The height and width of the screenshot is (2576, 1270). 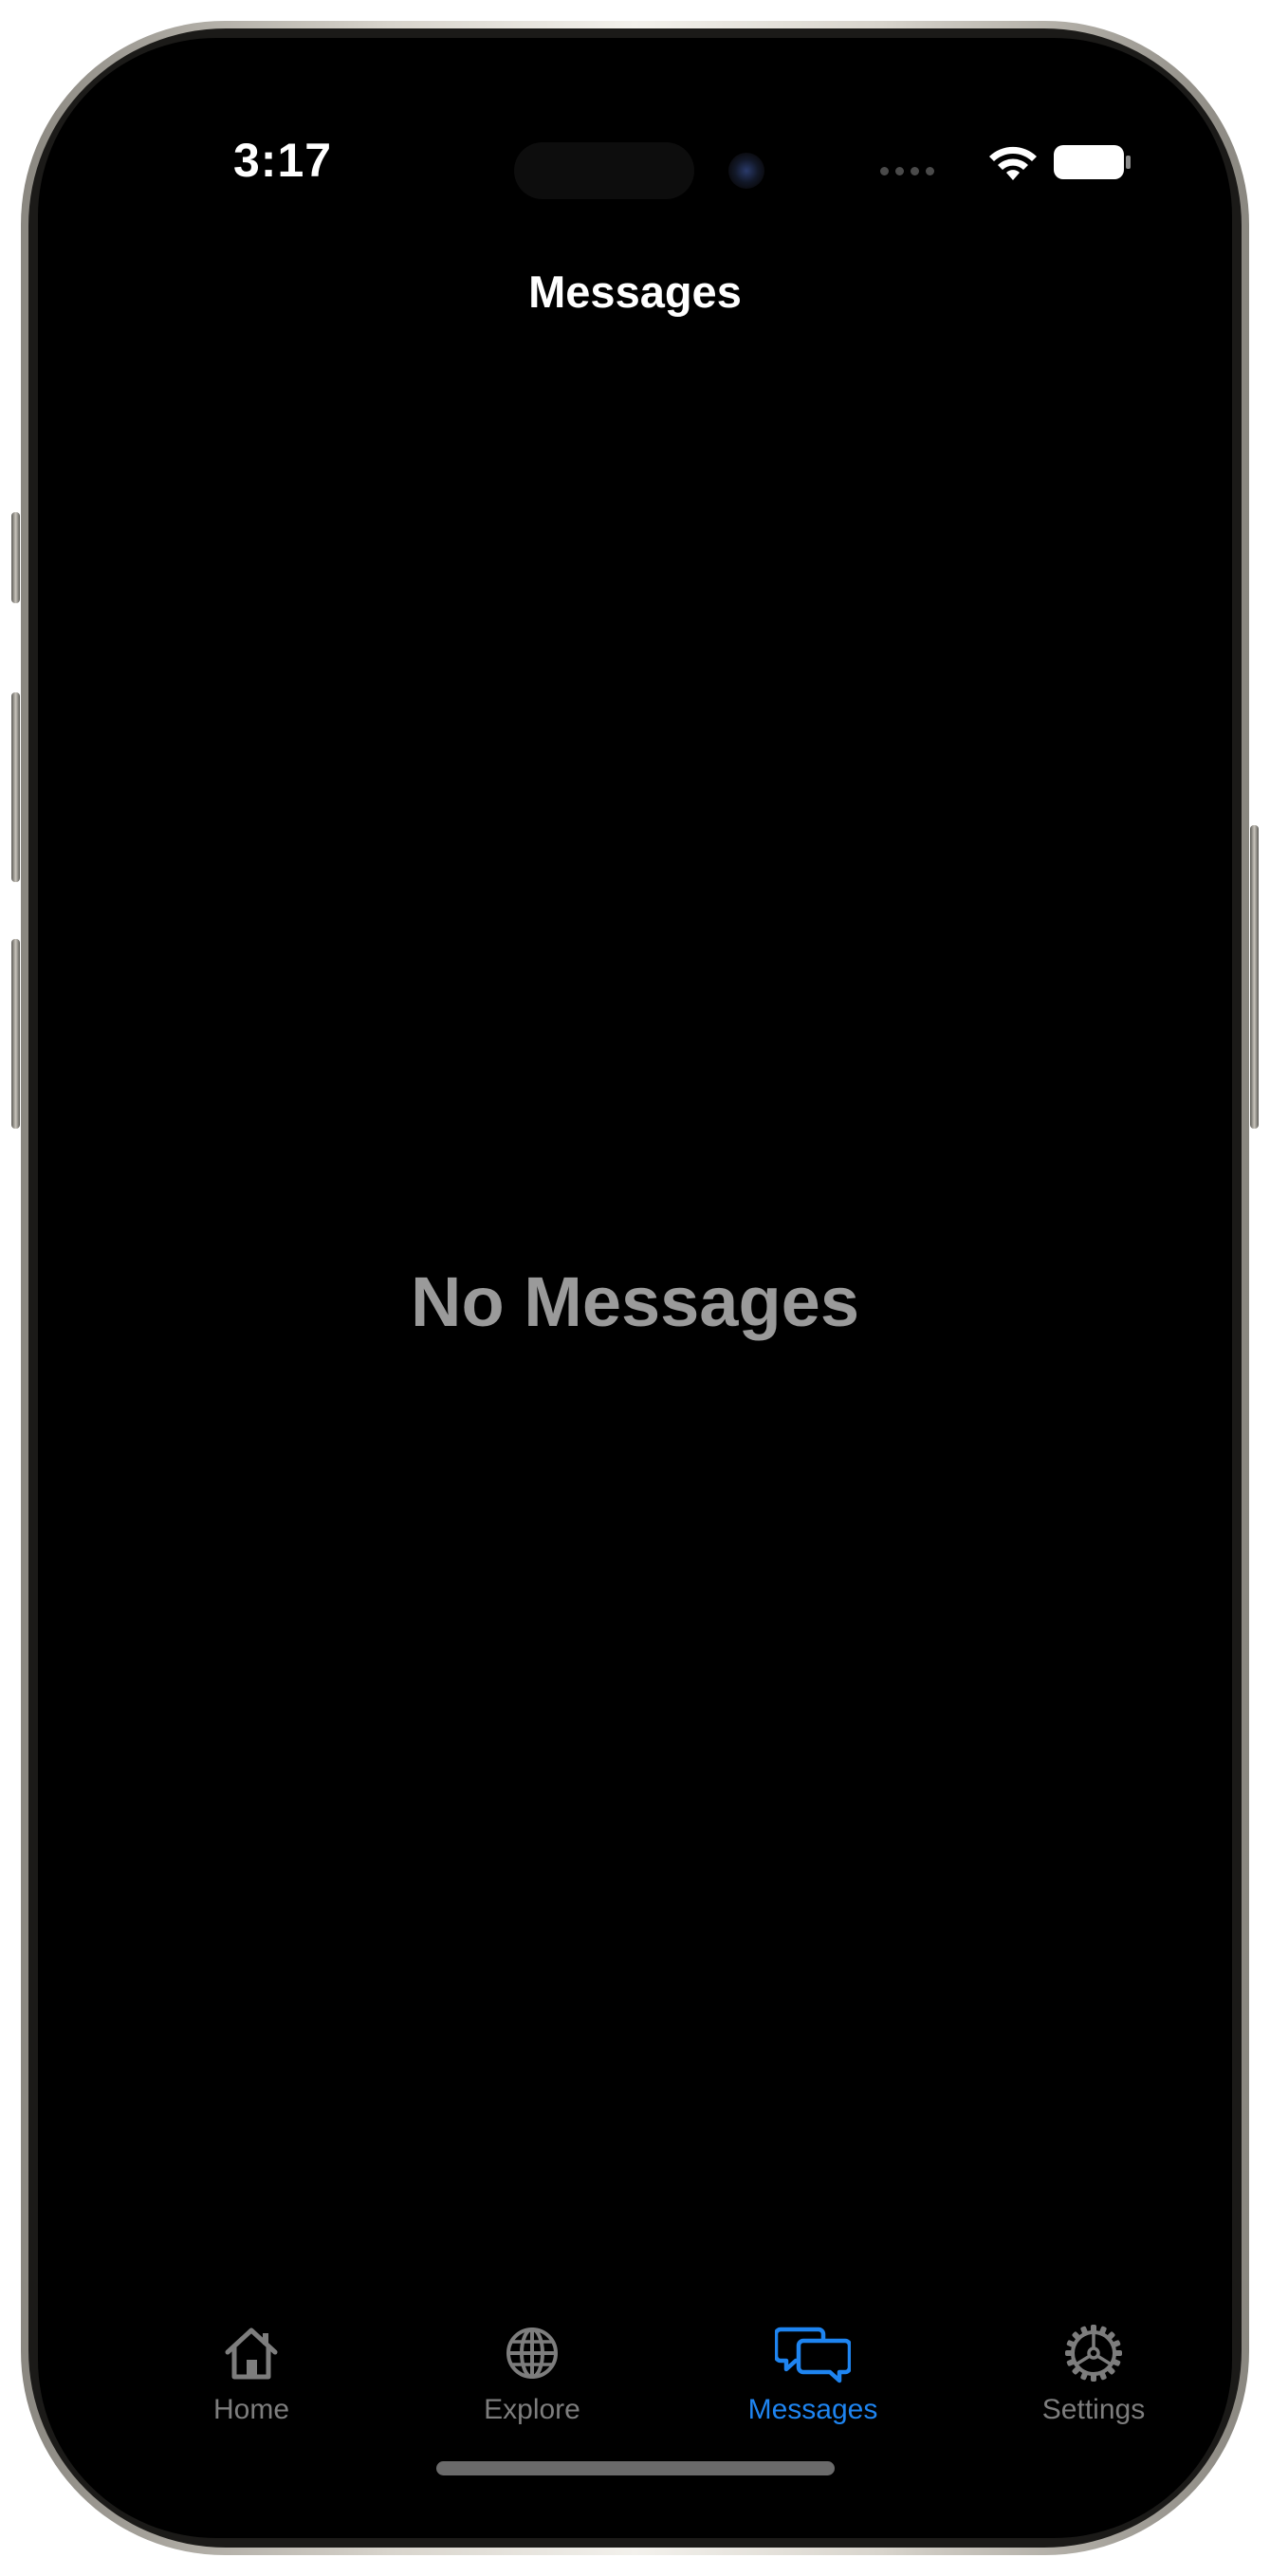 I want to click on tab-settings-label: Settings, so click(x=1093, y=2409).